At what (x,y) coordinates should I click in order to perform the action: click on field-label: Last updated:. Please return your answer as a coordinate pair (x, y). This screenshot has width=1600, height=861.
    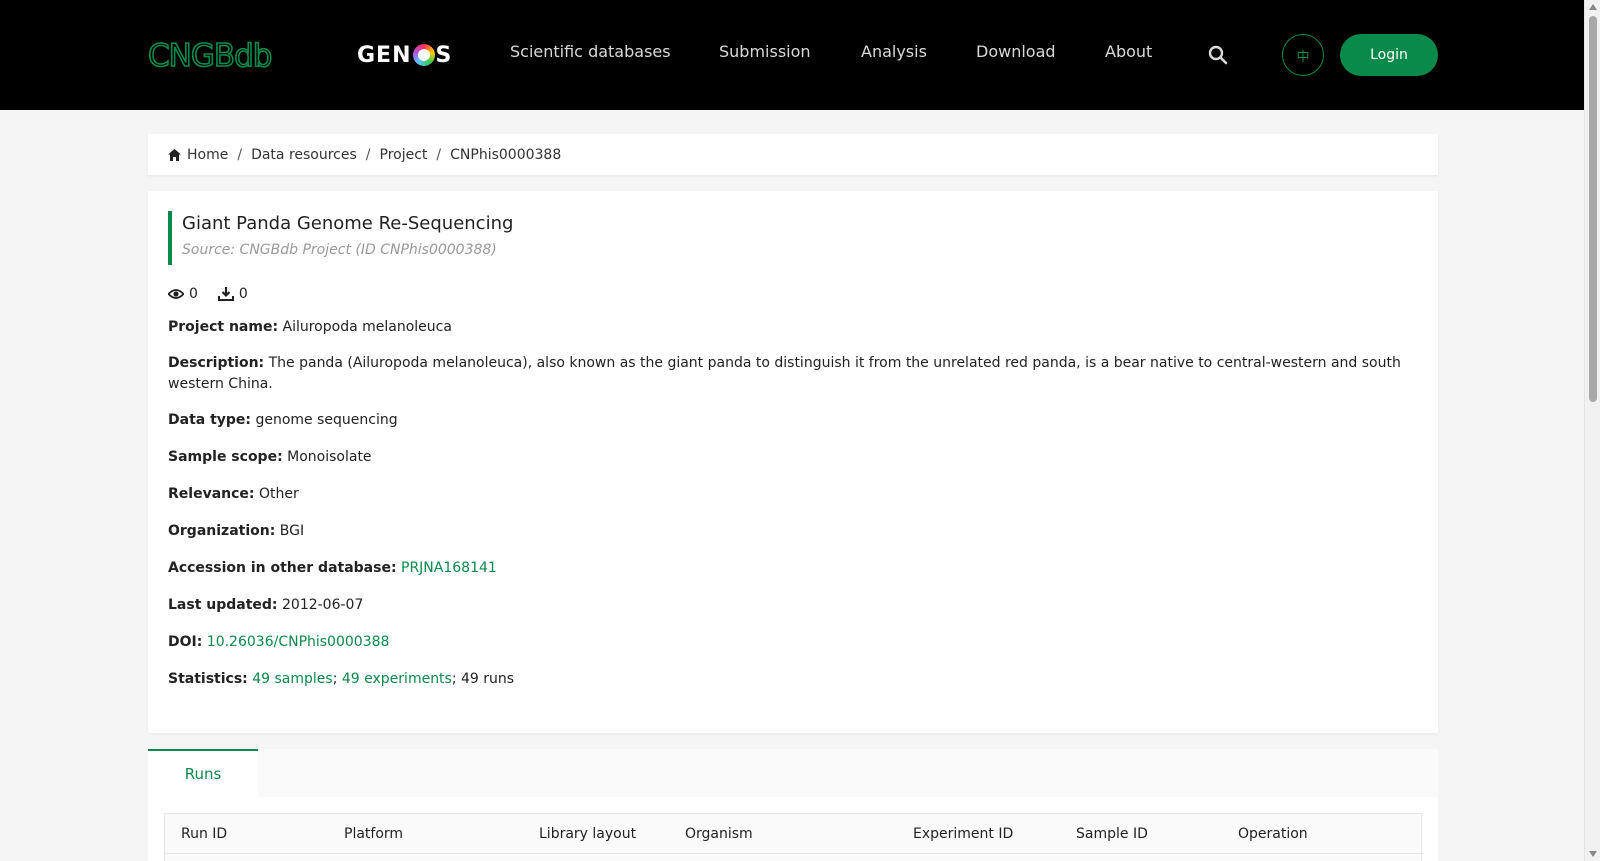
    Looking at the image, I should click on (223, 605).